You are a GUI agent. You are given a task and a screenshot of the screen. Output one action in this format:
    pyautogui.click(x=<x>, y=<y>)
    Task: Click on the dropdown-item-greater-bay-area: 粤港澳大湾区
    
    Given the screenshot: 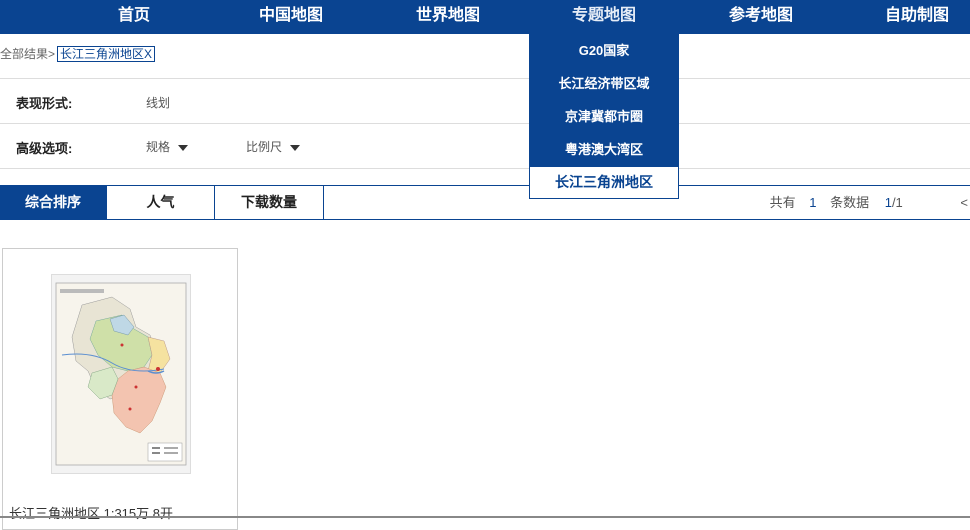 What is the action you would take?
    pyautogui.click(x=604, y=149)
    